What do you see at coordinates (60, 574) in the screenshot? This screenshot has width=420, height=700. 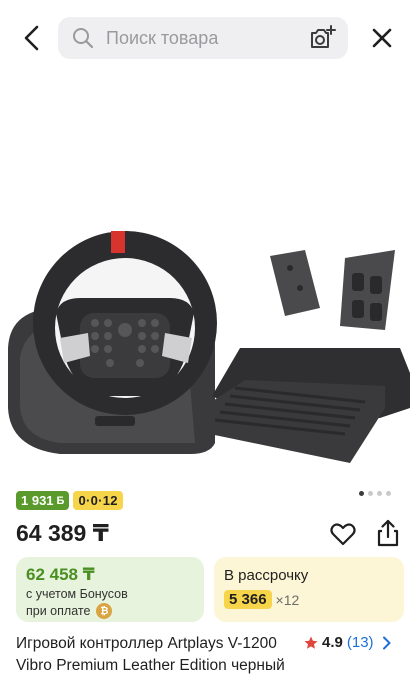 I see `bonus-price: 62 458 ₸` at bounding box center [60, 574].